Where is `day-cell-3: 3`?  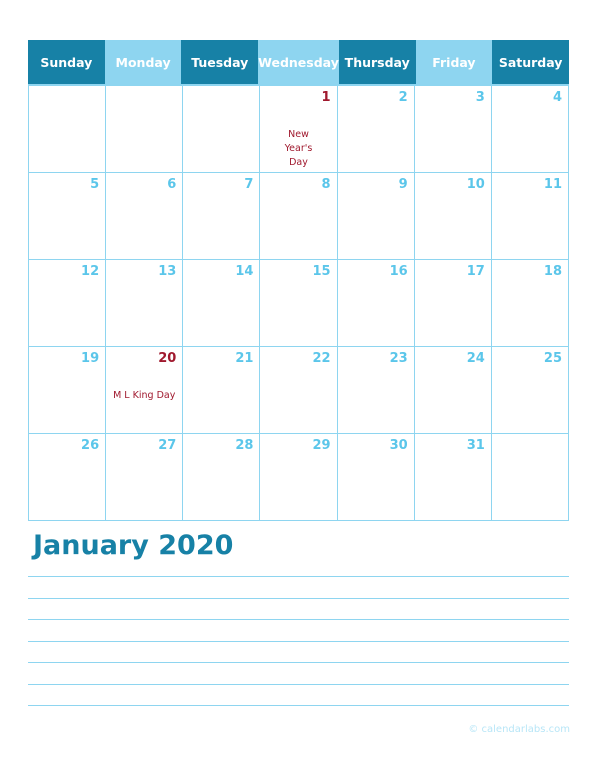 day-cell-3: 3 is located at coordinates (453, 129).